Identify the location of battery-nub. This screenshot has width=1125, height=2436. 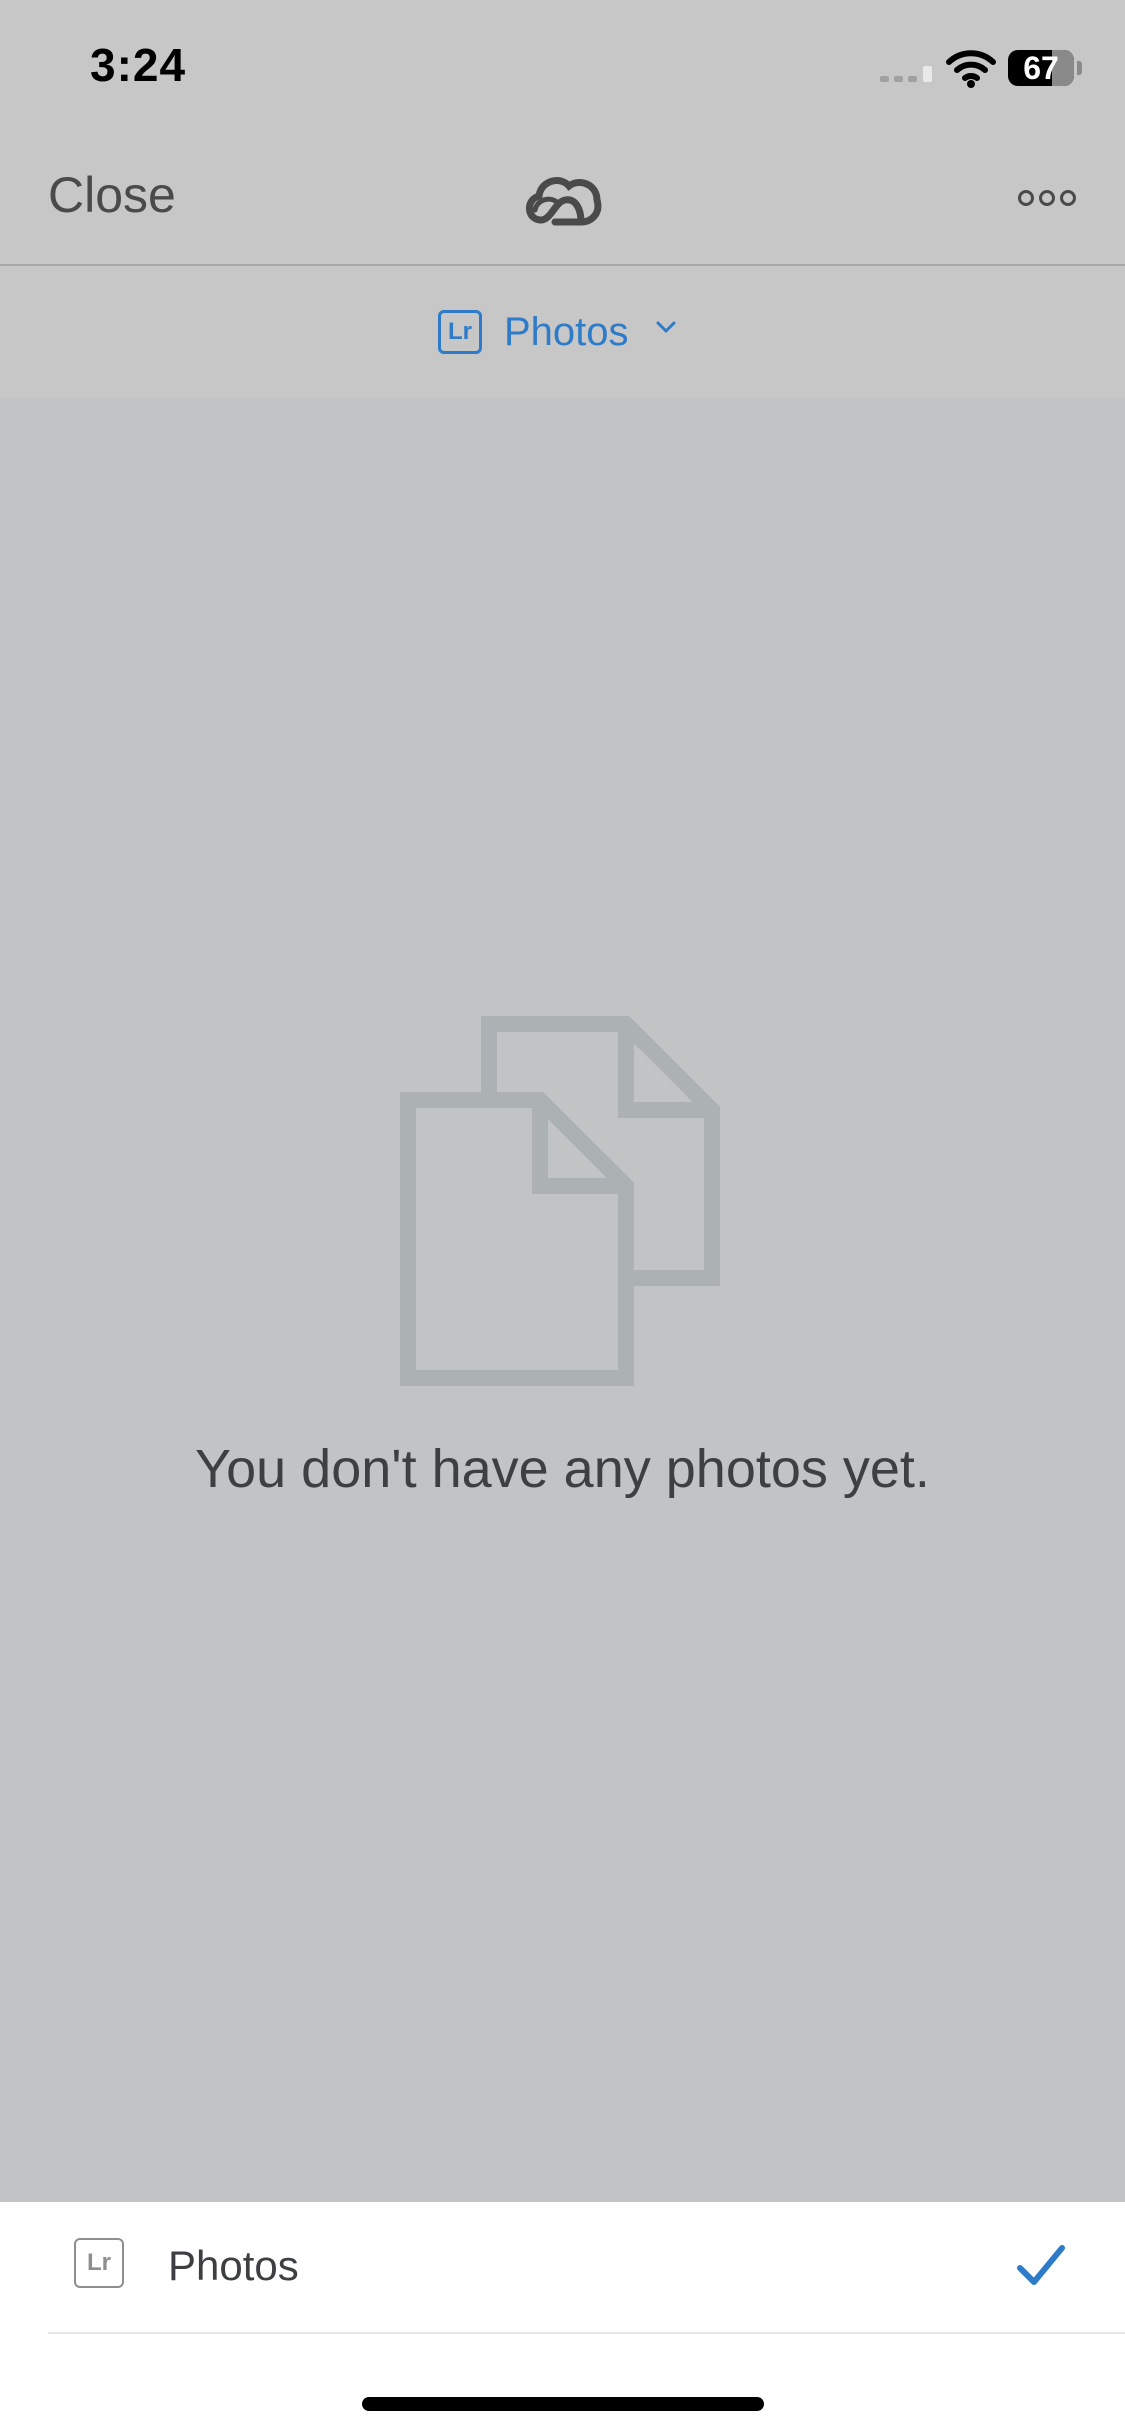
(1079, 68).